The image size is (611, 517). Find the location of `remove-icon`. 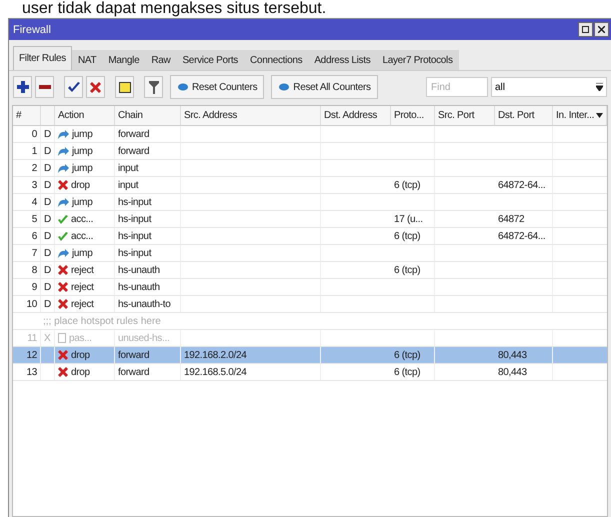

remove-icon is located at coordinates (44, 87).